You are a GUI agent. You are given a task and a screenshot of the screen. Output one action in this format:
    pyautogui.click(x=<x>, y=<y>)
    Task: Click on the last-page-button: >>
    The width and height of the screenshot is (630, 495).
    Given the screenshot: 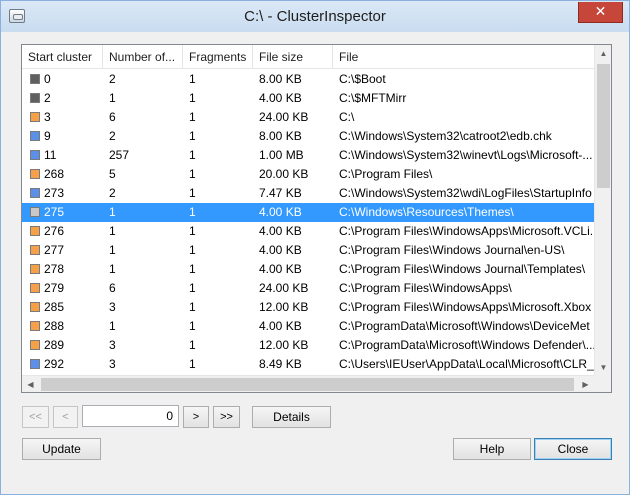 What is the action you would take?
    pyautogui.click(x=226, y=417)
    